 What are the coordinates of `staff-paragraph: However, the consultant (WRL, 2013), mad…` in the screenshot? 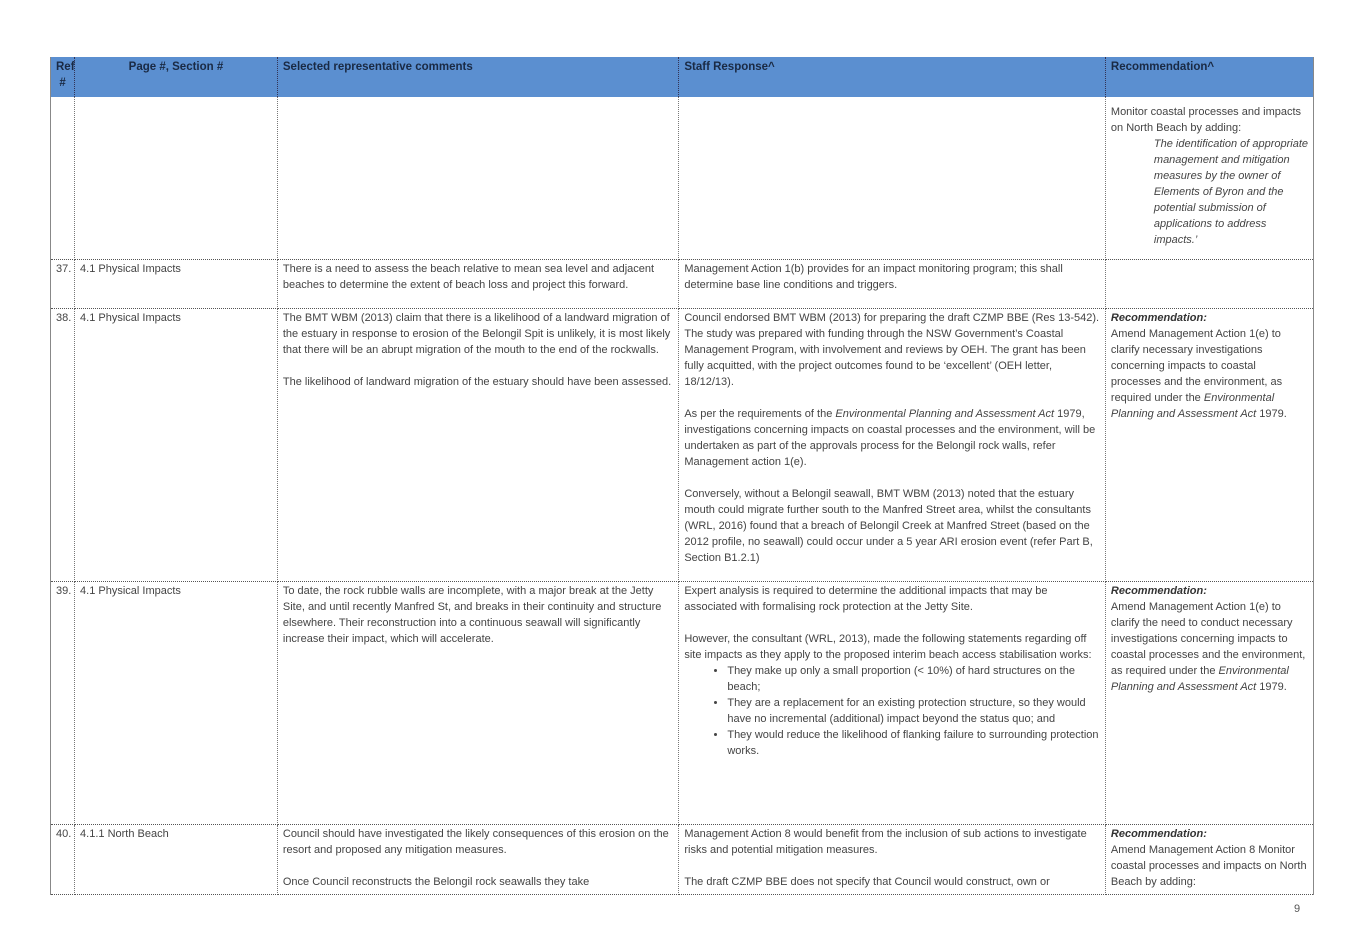 It's located at (888, 646).